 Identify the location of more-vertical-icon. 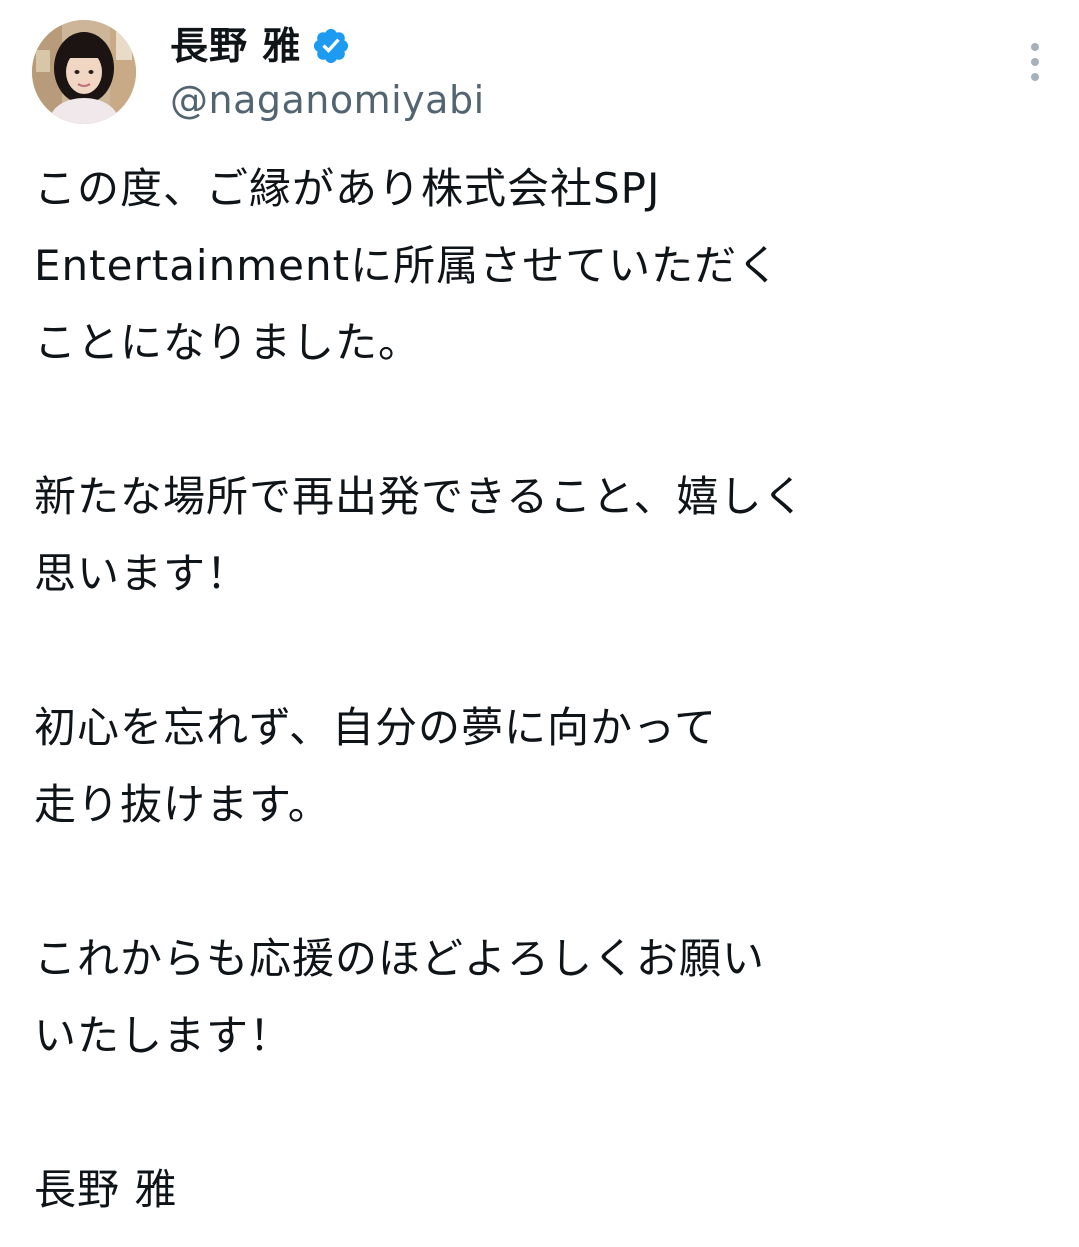
(1035, 62).